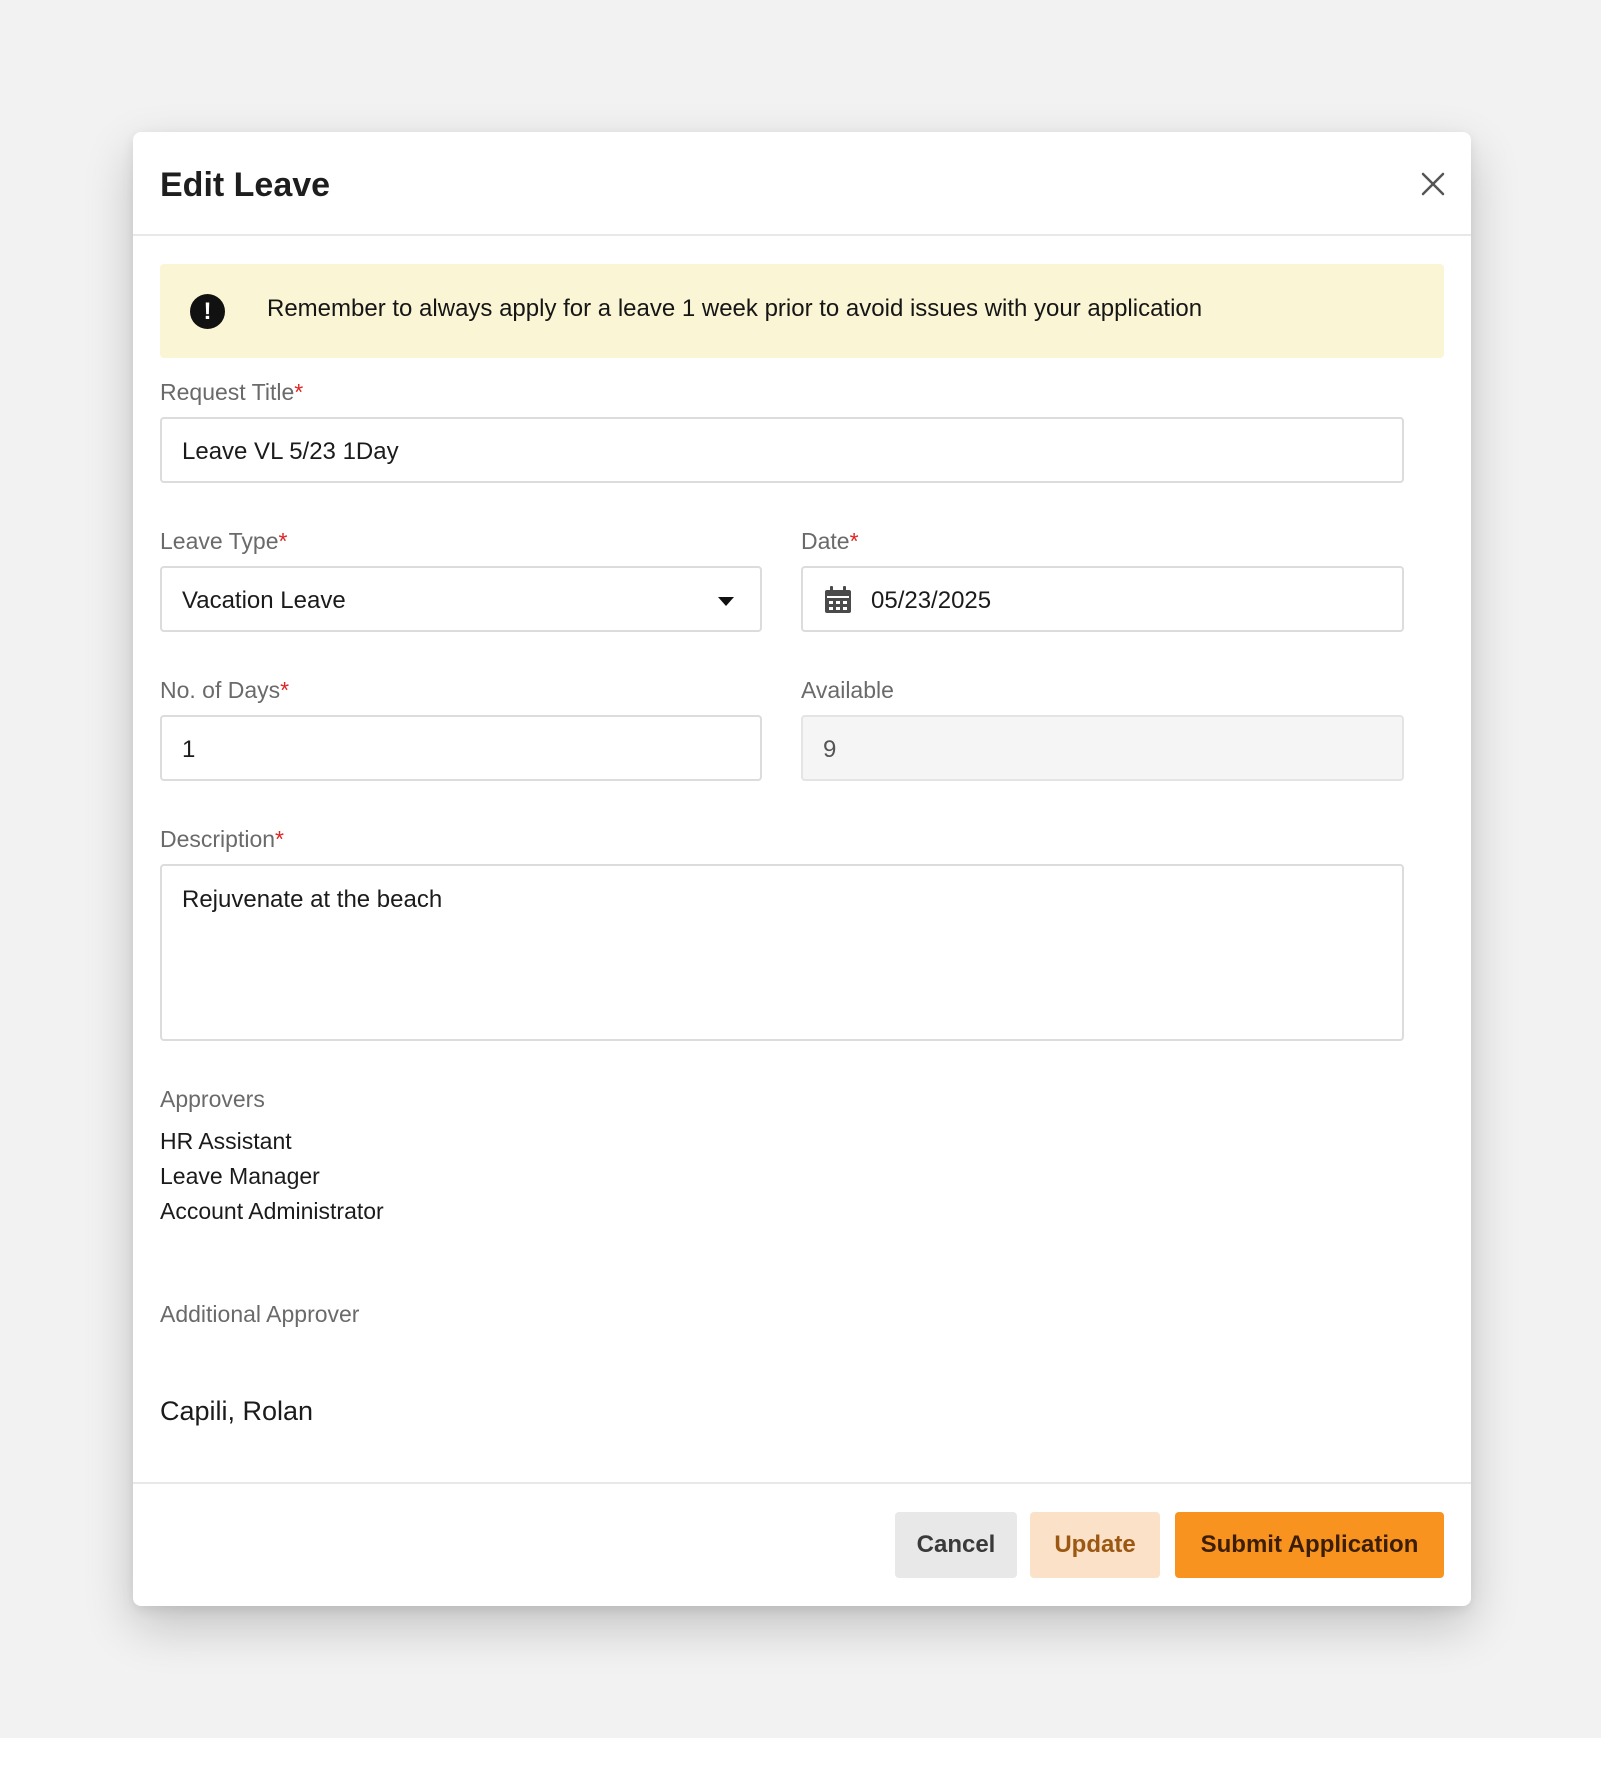 Image resolution: width=1601 pixels, height=1776 pixels. I want to click on date-value: 05/23/2025, so click(931, 600).